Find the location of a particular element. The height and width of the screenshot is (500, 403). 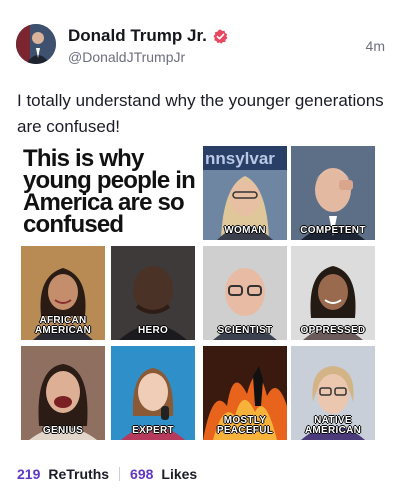

retruths-label: ReTruths is located at coordinates (78, 474).